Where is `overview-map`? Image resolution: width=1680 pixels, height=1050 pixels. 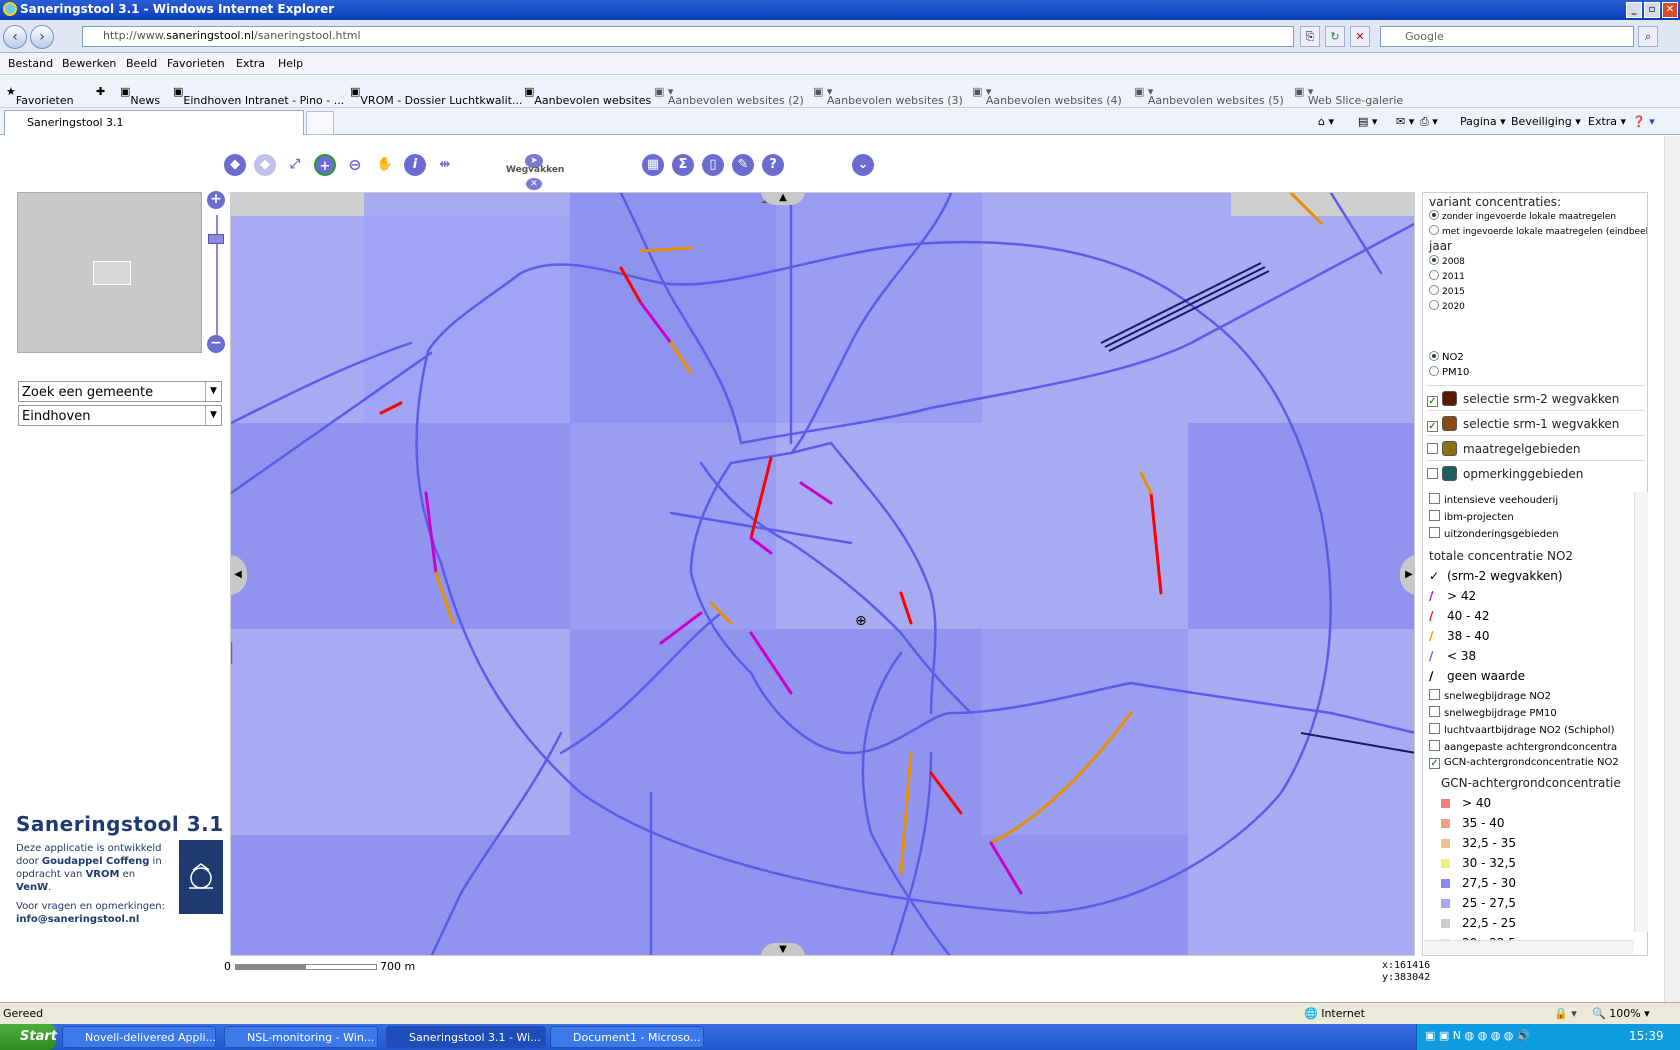 overview-map is located at coordinates (109, 272).